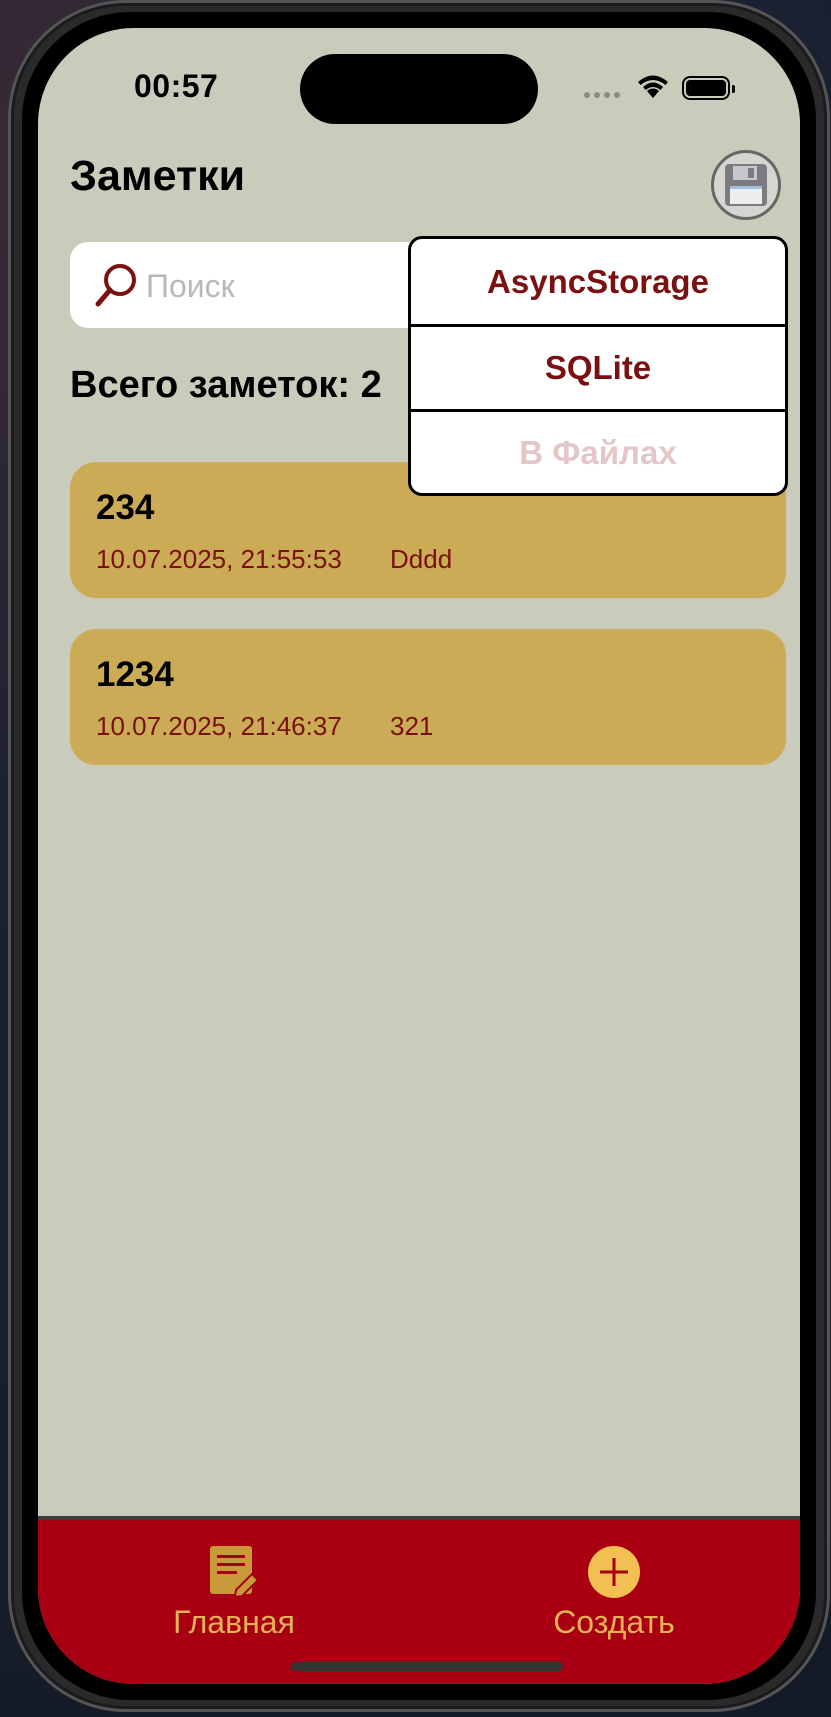 This screenshot has width=831, height=1717. I want to click on note-card: 1234 10.07.2025, 21:46:37 321, so click(428, 697).